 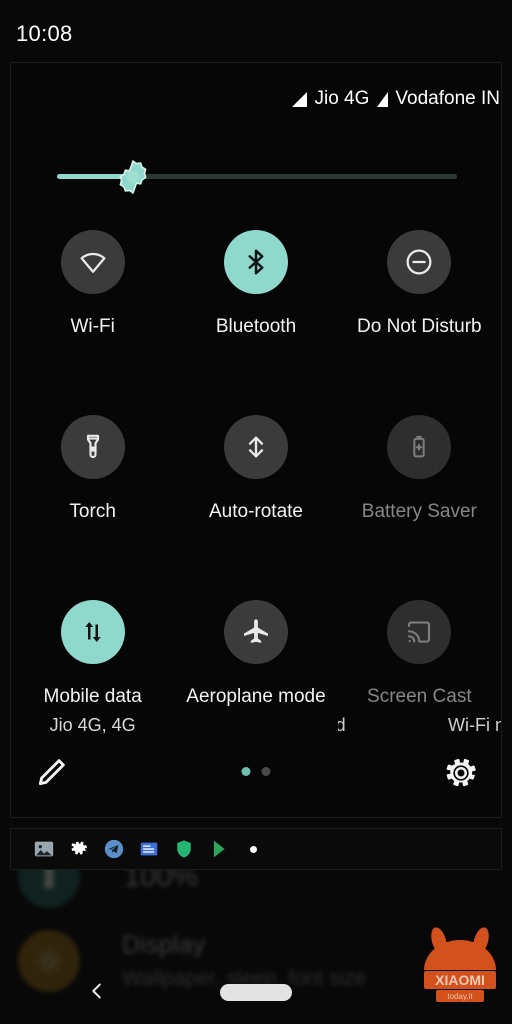 What do you see at coordinates (474, 724) in the screenshot?
I see `ghost-subtitle-right: Wi-Fi no` at bounding box center [474, 724].